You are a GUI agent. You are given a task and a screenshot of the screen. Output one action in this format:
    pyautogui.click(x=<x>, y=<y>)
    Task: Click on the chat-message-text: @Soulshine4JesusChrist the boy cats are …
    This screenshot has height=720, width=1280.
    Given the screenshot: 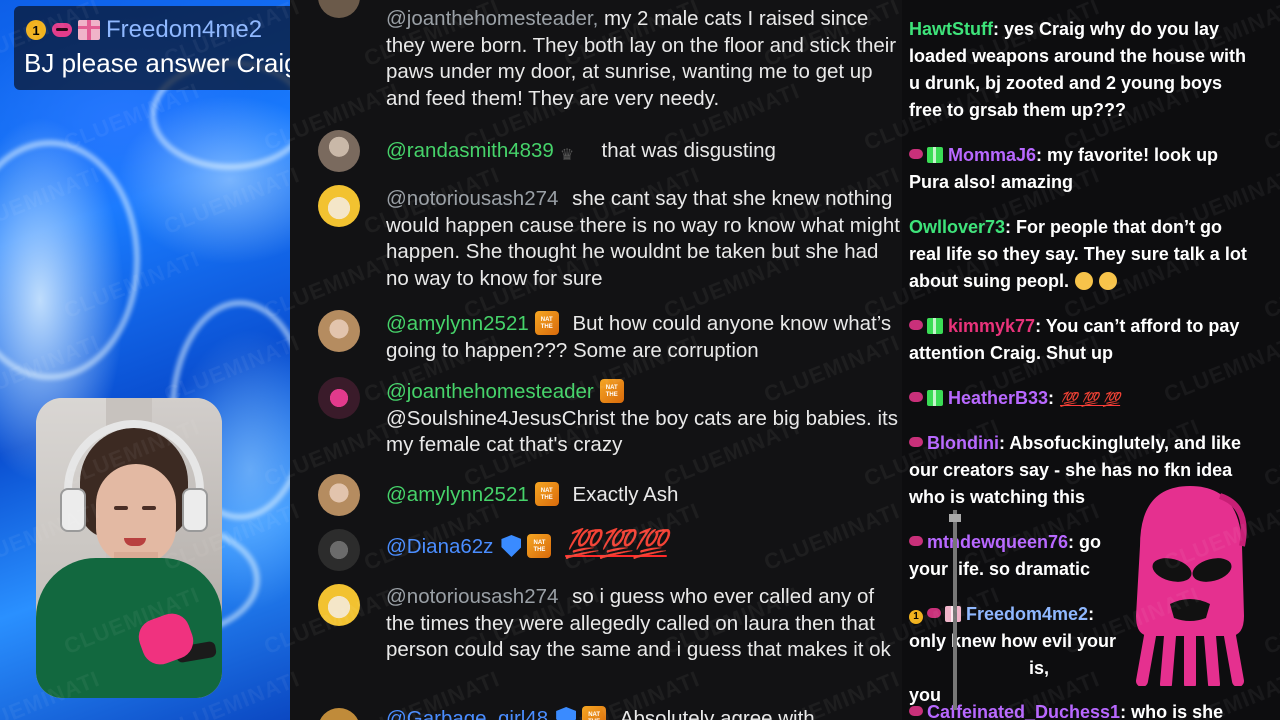 What is the action you would take?
    pyautogui.click(x=642, y=431)
    